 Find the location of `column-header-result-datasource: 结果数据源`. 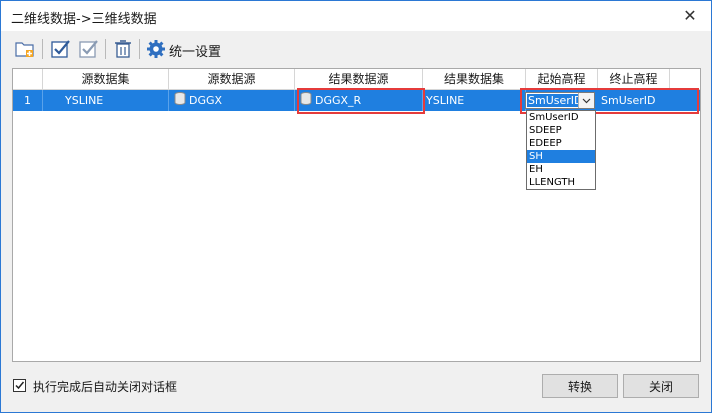

column-header-result-datasource: 结果数据源 is located at coordinates (359, 79).